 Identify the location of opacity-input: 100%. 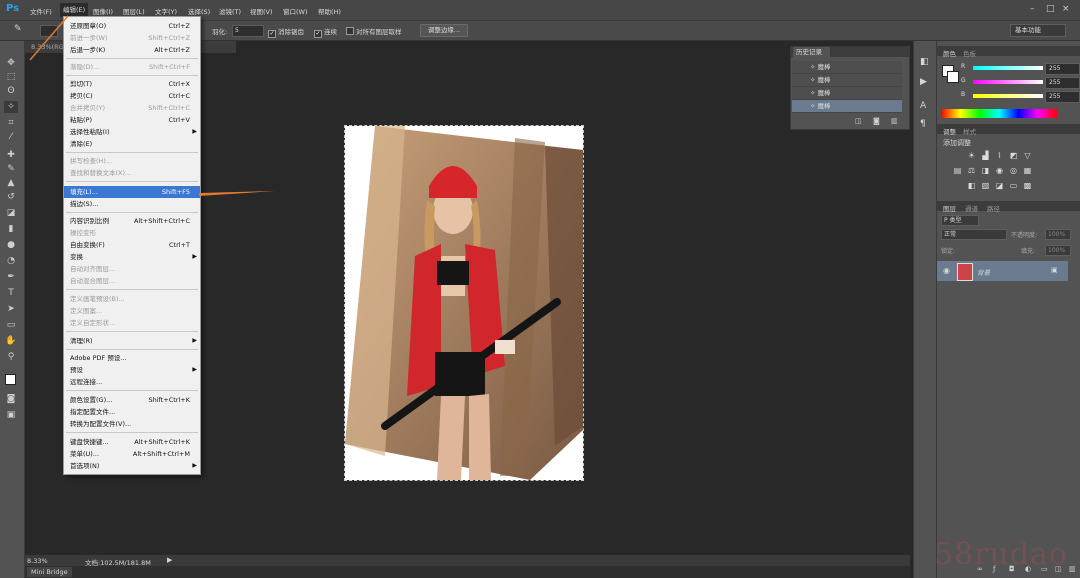
(1058, 234).